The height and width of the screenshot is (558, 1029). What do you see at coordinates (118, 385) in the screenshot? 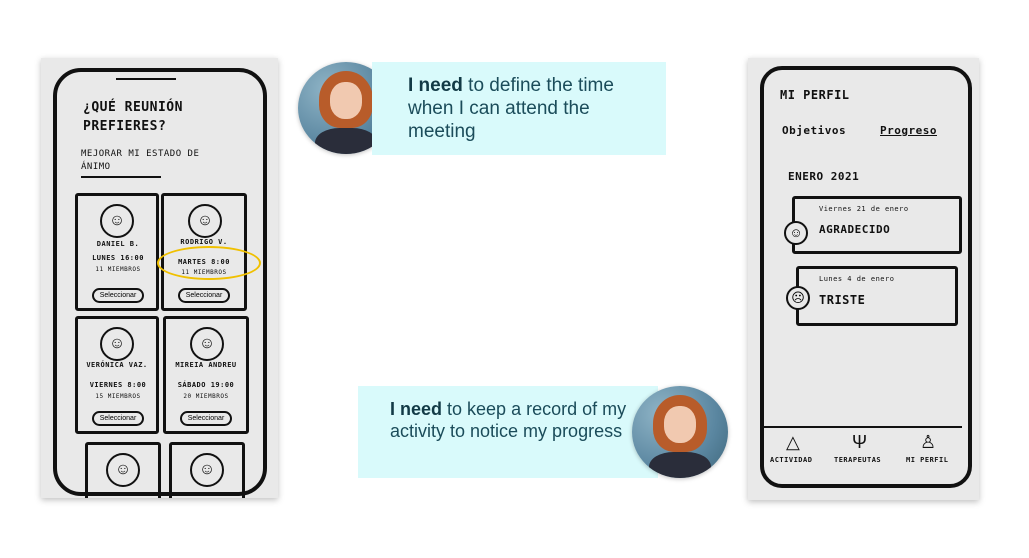
I see `card-schedule: Viernes 8:00` at bounding box center [118, 385].